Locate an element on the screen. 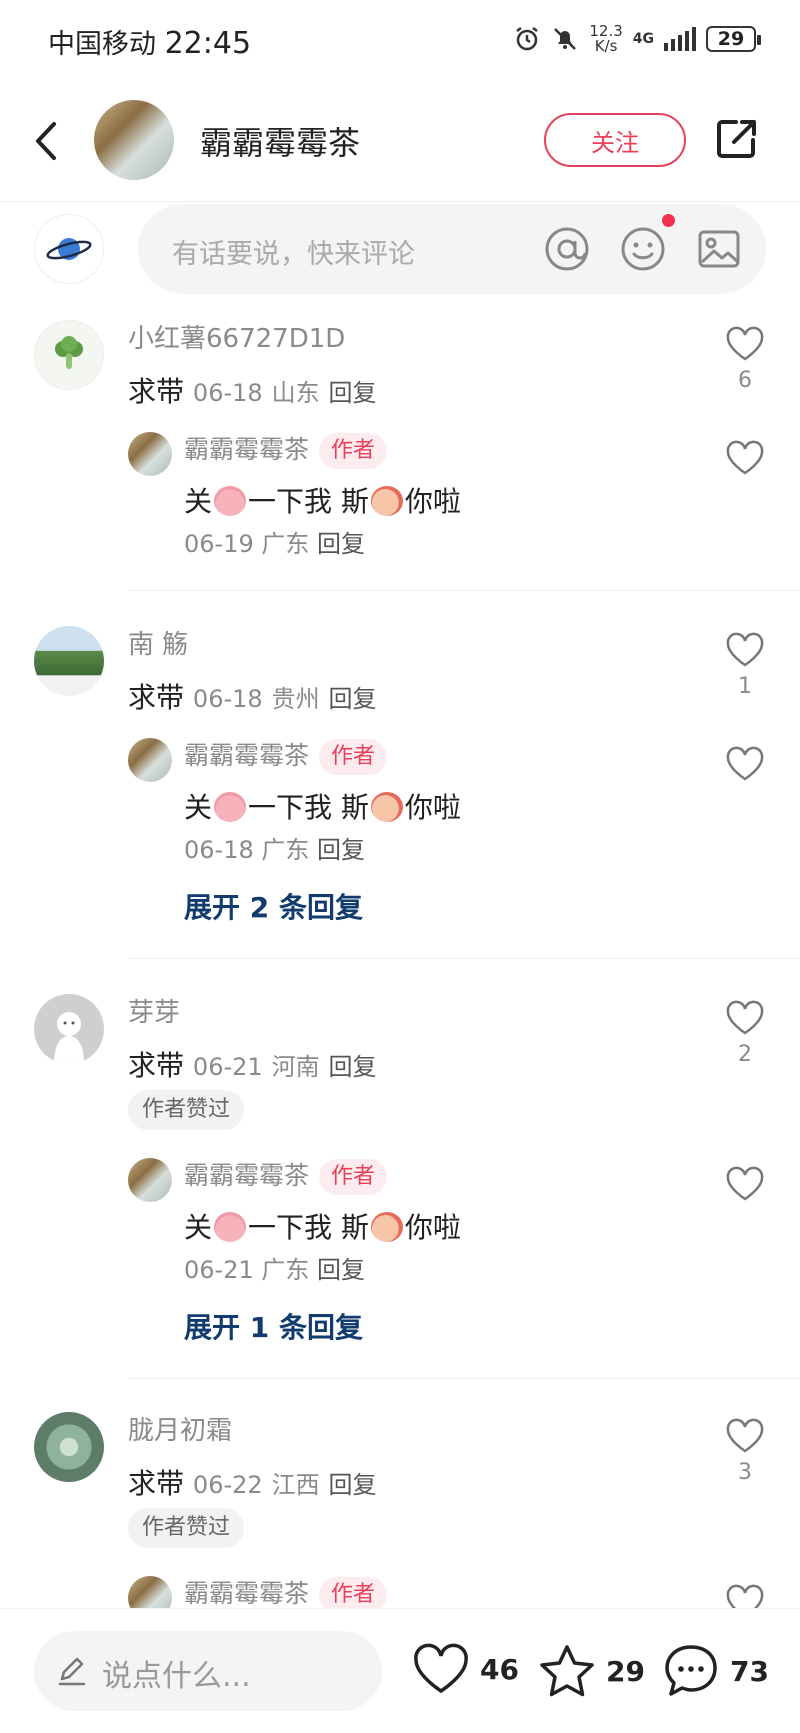 The width and height of the screenshot is (800, 1733). like-count: 3 is located at coordinates (745, 1472).